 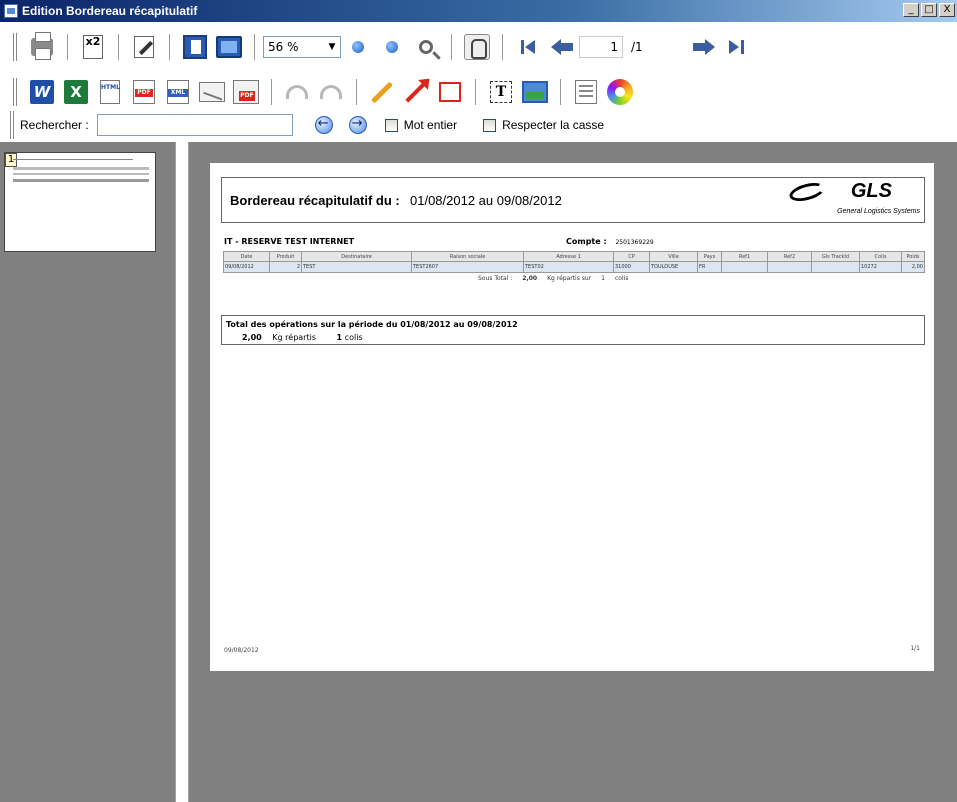 What do you see at coordinates (847, 199) in the screenshot?
I see `gls-logo: GLS General Logistics Systems` at bounding box center [847, 199].